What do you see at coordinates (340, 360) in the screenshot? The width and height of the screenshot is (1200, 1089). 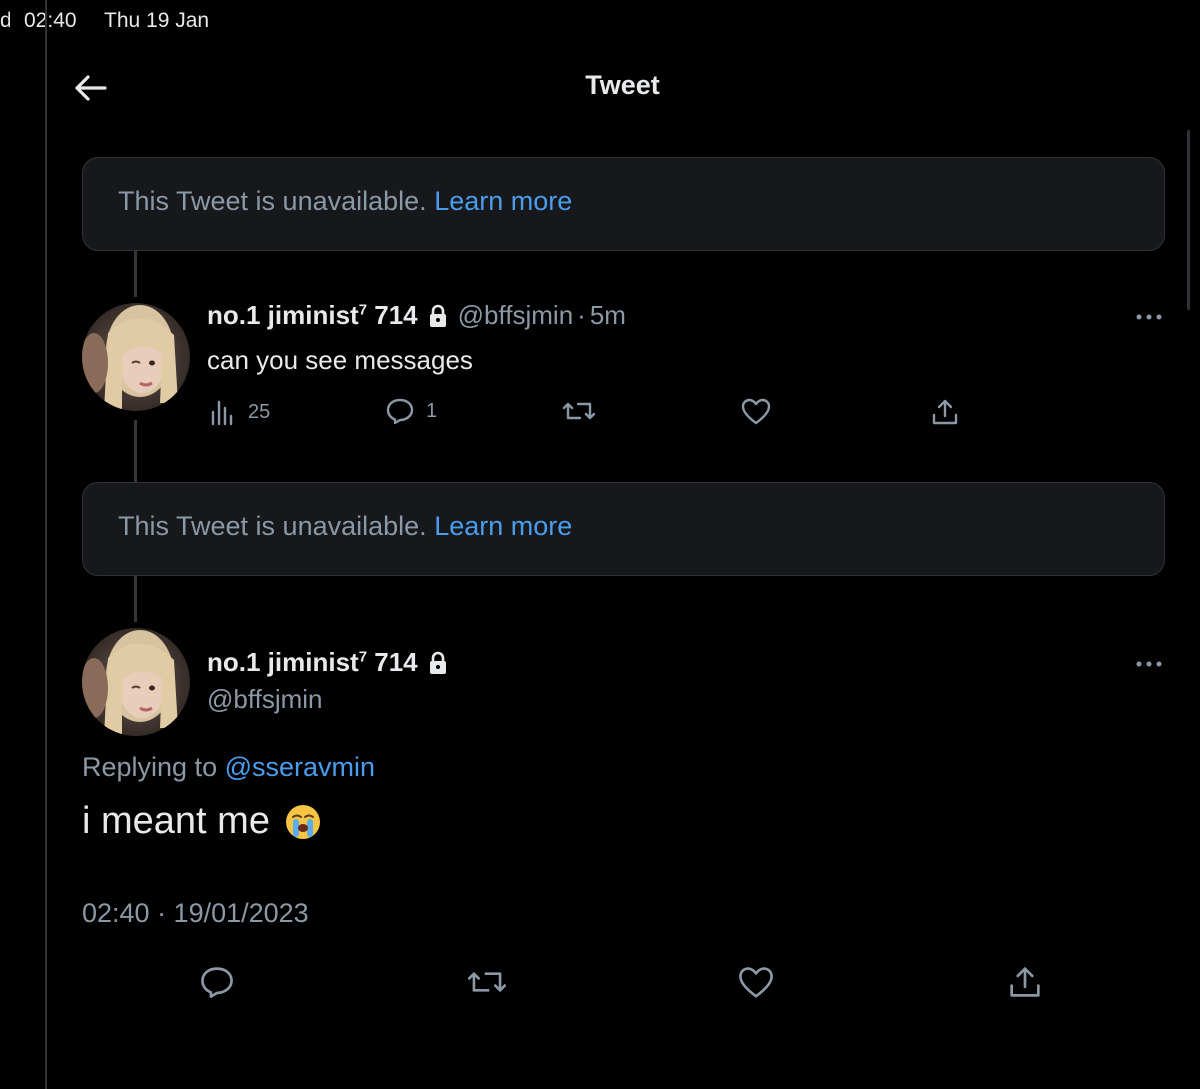 I see `tweet-text: can you see messages` at bounding box center [340, 360].